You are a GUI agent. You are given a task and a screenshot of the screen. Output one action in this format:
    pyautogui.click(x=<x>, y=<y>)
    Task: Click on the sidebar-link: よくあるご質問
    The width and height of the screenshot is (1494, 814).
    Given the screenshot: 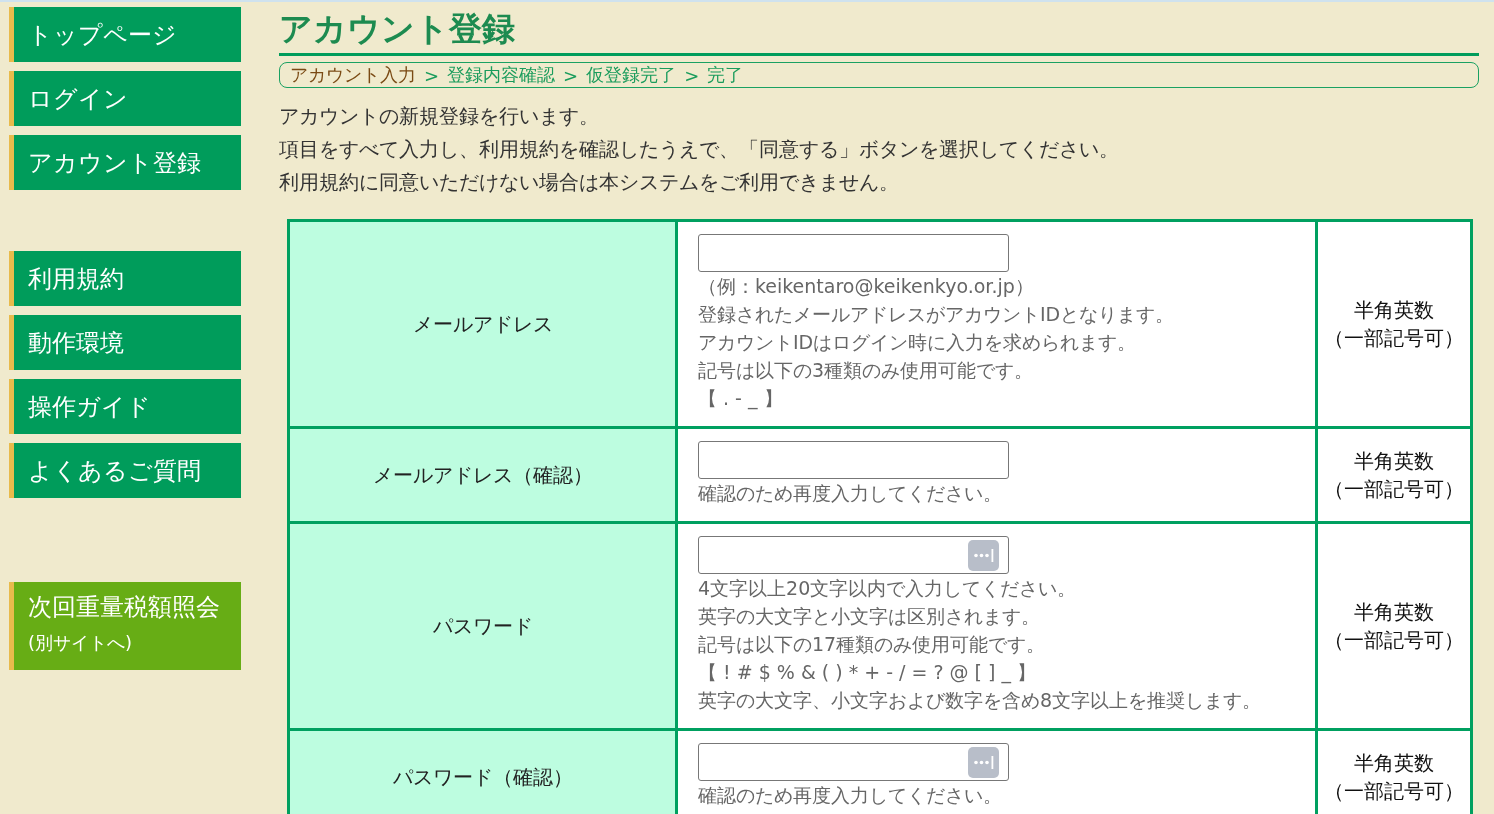 What is the action you would take?
    pyautogui.click(x=125, y=470)
    